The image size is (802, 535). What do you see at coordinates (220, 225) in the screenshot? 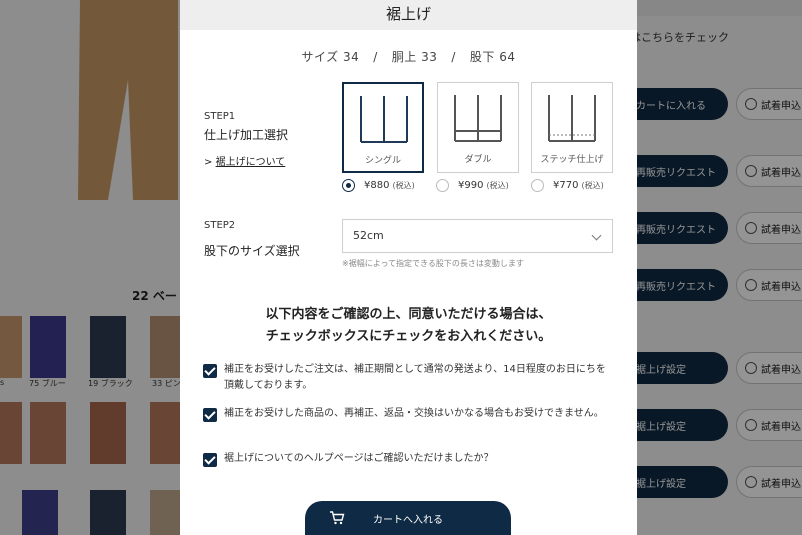
I see `step2-label: STEP2` at bounding box center [220, 225].